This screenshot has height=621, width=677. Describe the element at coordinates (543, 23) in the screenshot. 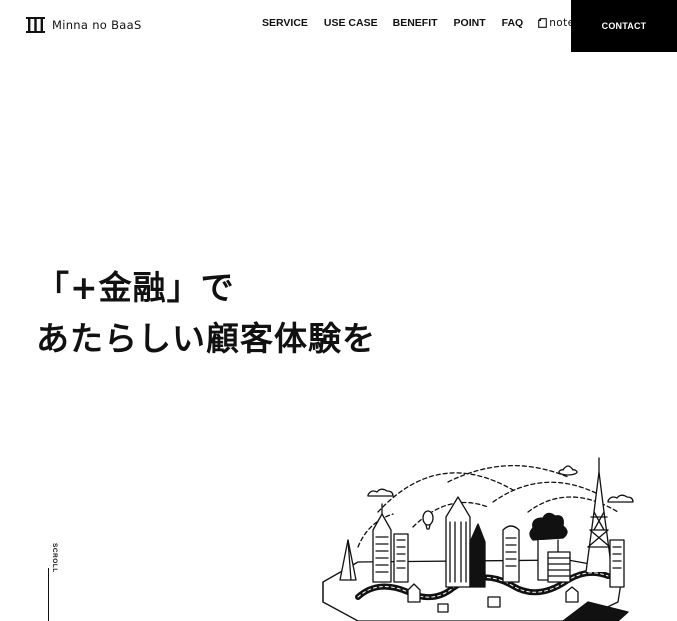

I see `note-icon` at that location.